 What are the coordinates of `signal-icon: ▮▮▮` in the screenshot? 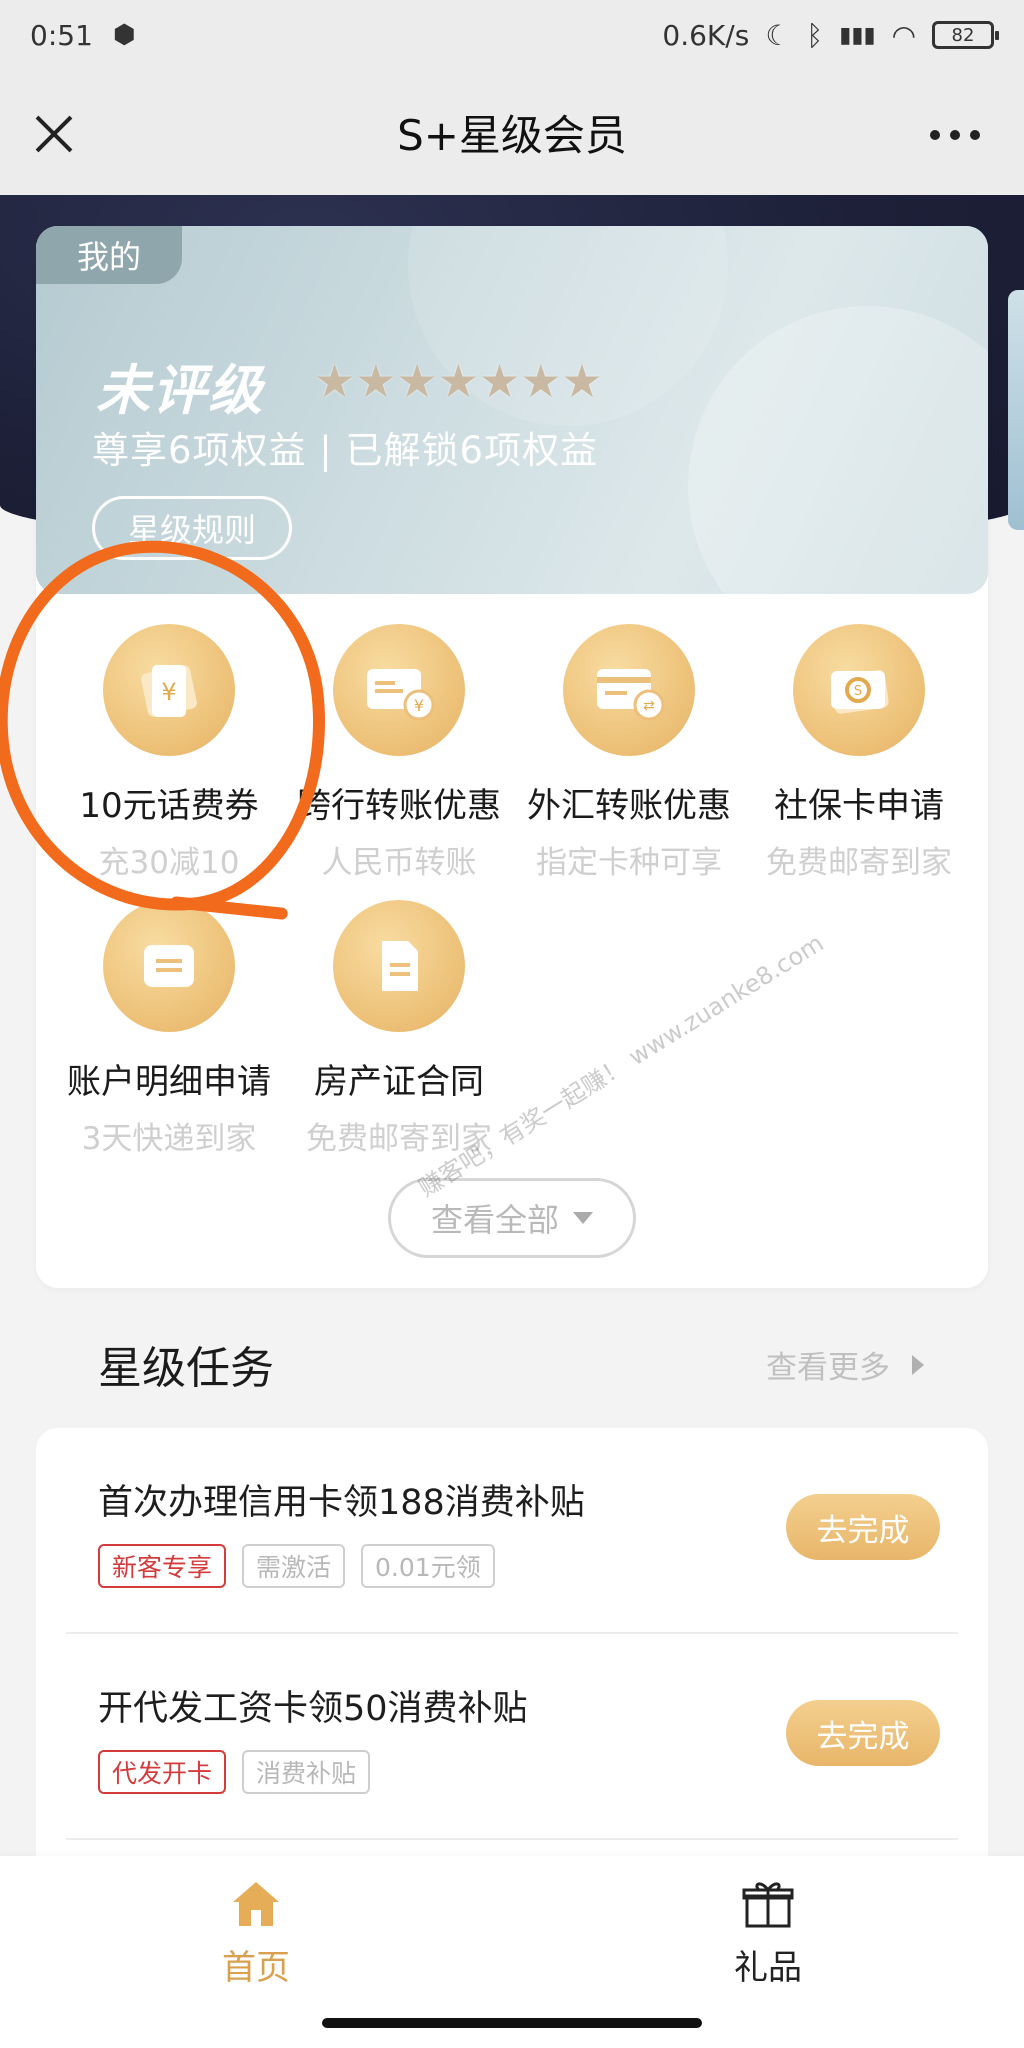 It's located at (857, 35).